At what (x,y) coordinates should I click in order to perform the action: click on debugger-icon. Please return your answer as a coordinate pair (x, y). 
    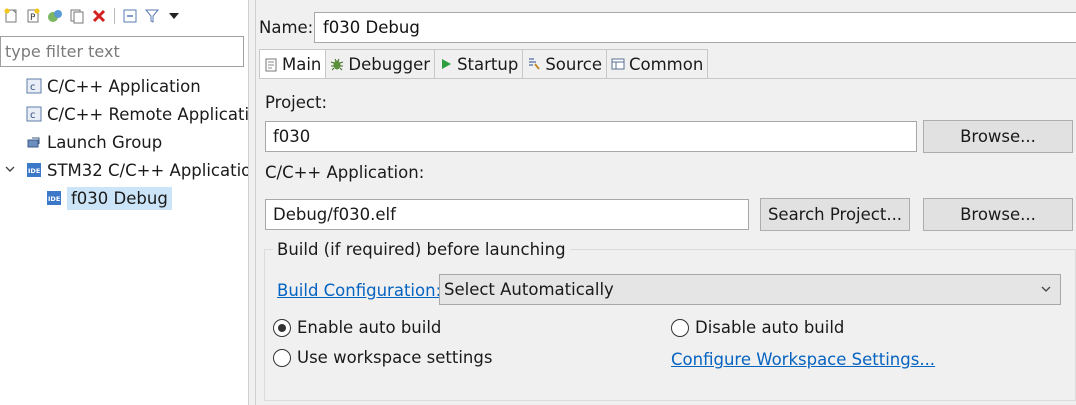
    Looking at the image, I should click on (337, 64).